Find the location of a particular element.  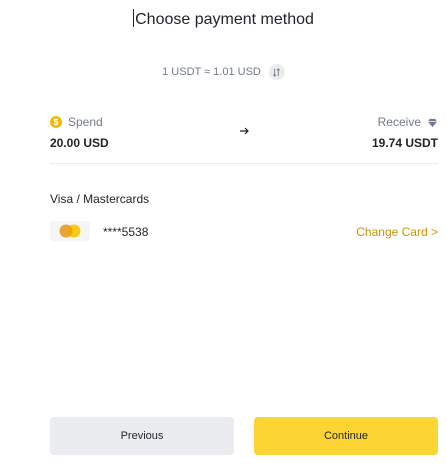

payment-section-title: Visa / Mastercards is located at coordinates (100, 199).